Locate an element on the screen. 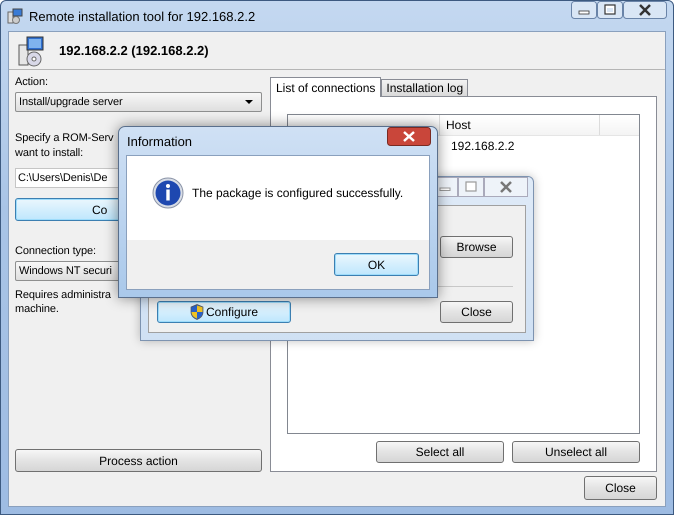  host-cell-text: 192.168.2.2 is located at coordinates (482, 145).